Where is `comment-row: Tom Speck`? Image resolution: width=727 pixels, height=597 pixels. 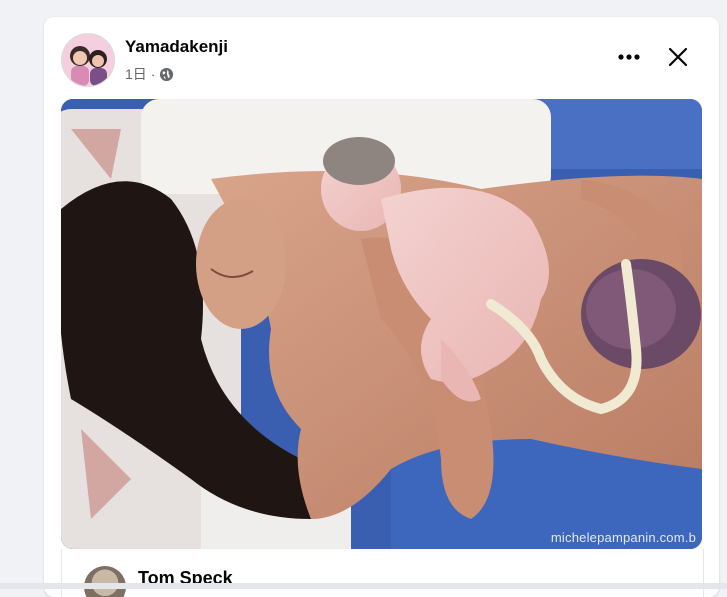 comment-row: Tom Speck is located at coordinates (382, 573).